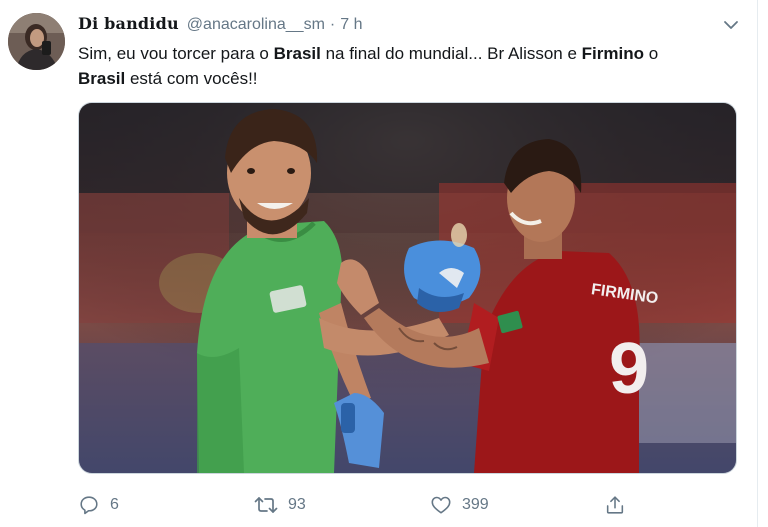  What do you see at coordinates (256, 25) in the screenshot?
I see `user-handle: @anacarolina__sm` at bounding box center [256, 25].